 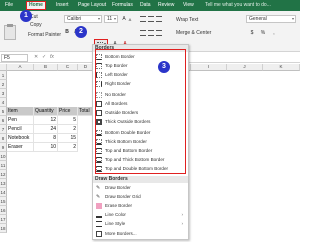 What do you see at coordinates (46, 120) in the screenshot?
I see `table-cell: 12` at bounding box center [46, 120].